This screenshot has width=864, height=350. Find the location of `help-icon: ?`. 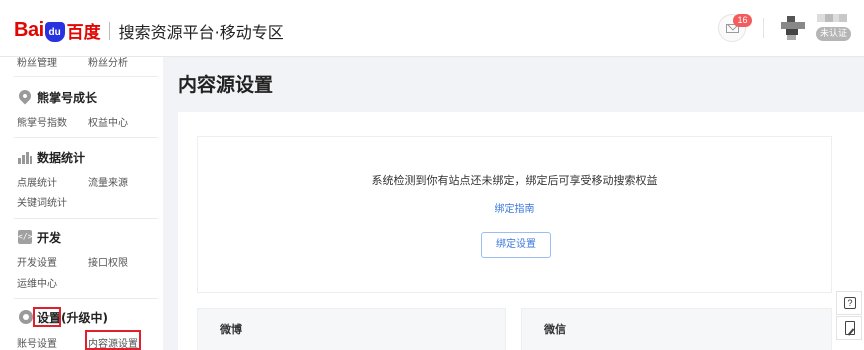

help-icon: ? is located at coordinates (850, 303).